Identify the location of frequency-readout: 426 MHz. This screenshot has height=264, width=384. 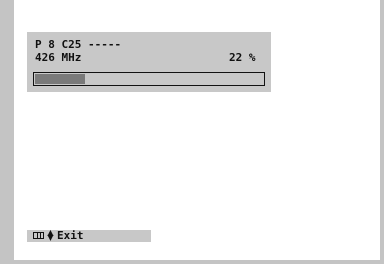
(58, 57).